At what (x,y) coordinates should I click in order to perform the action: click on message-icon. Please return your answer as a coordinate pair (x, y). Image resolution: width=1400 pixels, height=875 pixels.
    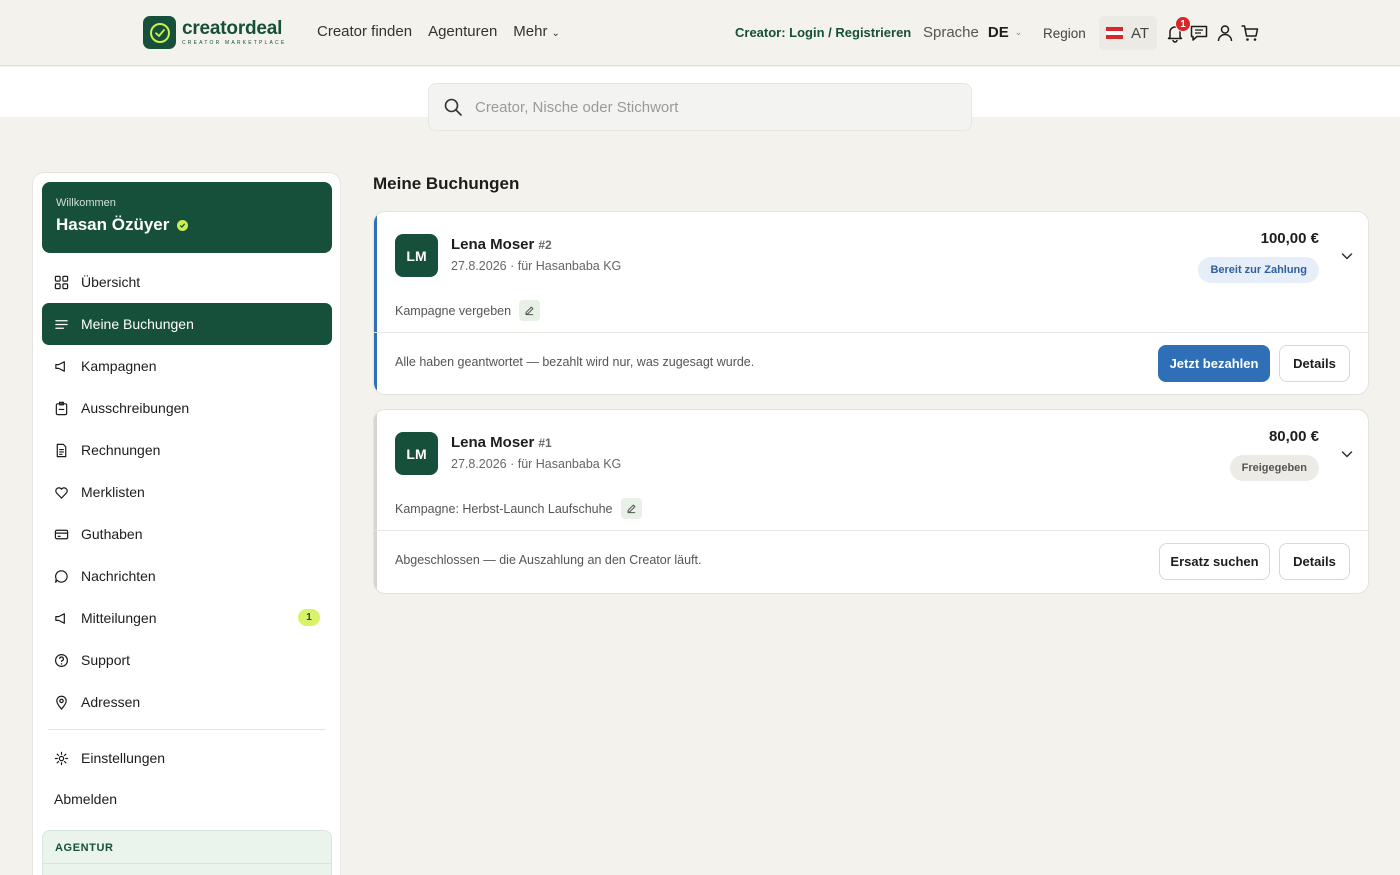
    Looking at the image, I should click on (61, 576).